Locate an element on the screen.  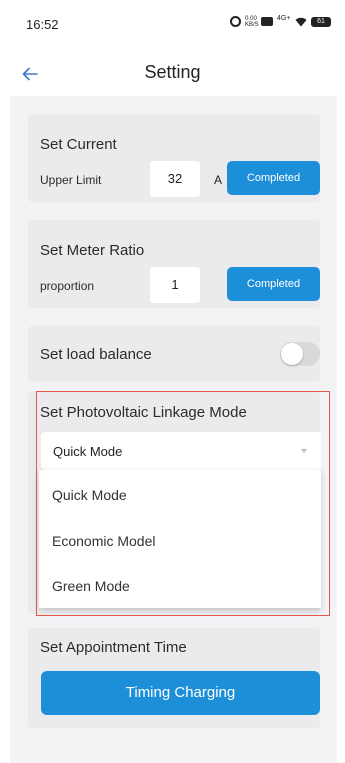
load-balance-card: Set load balance is located at coordinates (174, 354).